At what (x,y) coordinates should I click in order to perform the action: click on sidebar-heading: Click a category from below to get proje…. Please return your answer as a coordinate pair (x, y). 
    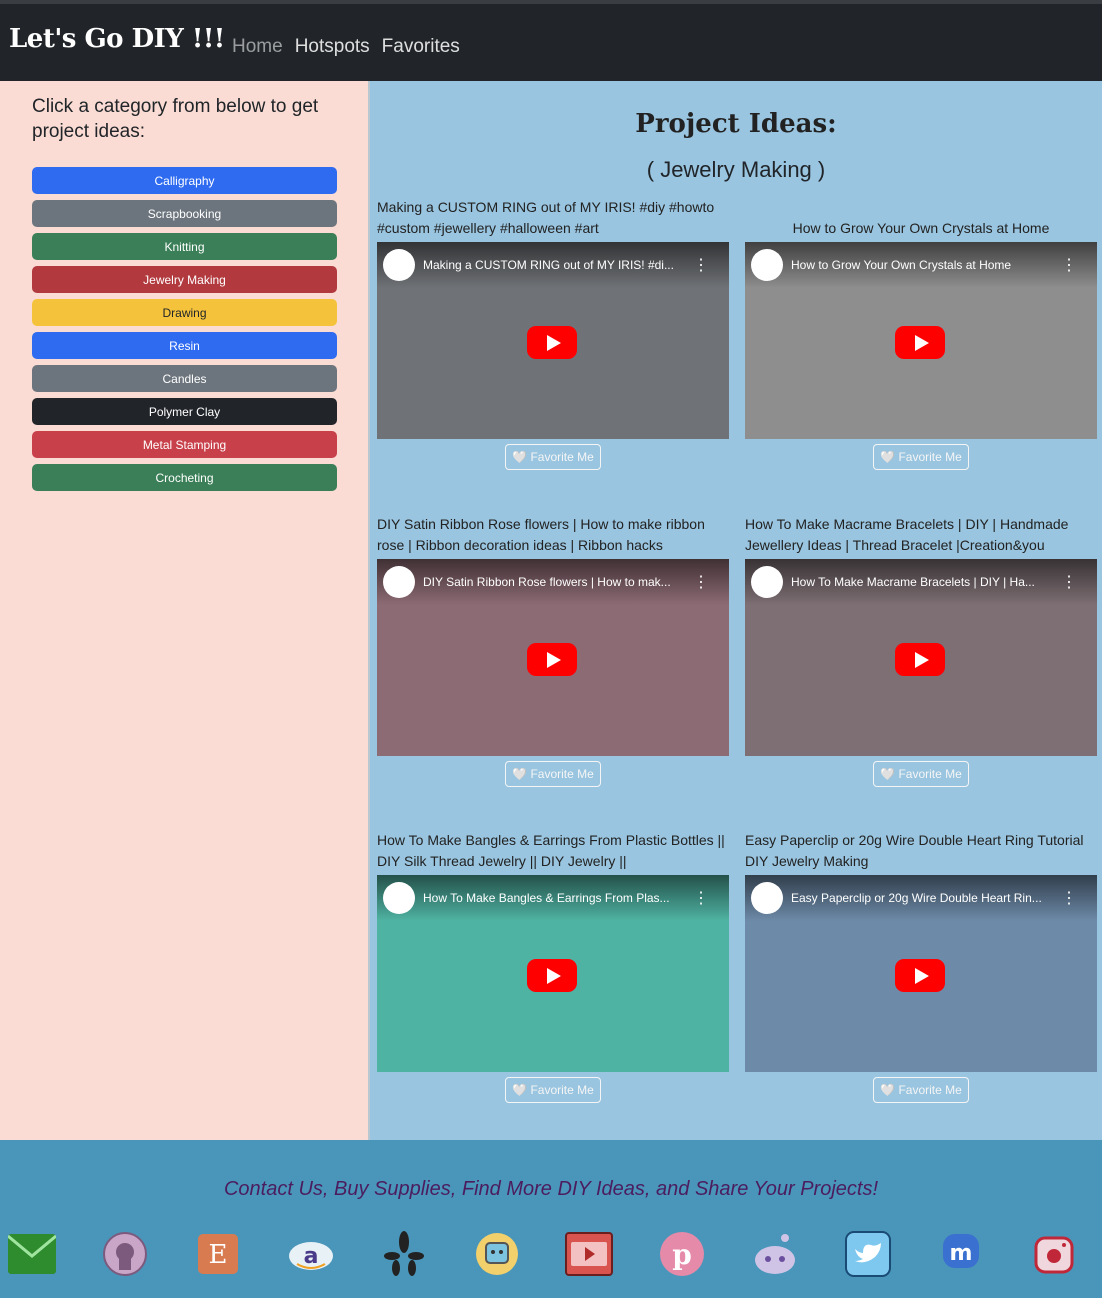
    Looking at the image, I should click on (175, 119).